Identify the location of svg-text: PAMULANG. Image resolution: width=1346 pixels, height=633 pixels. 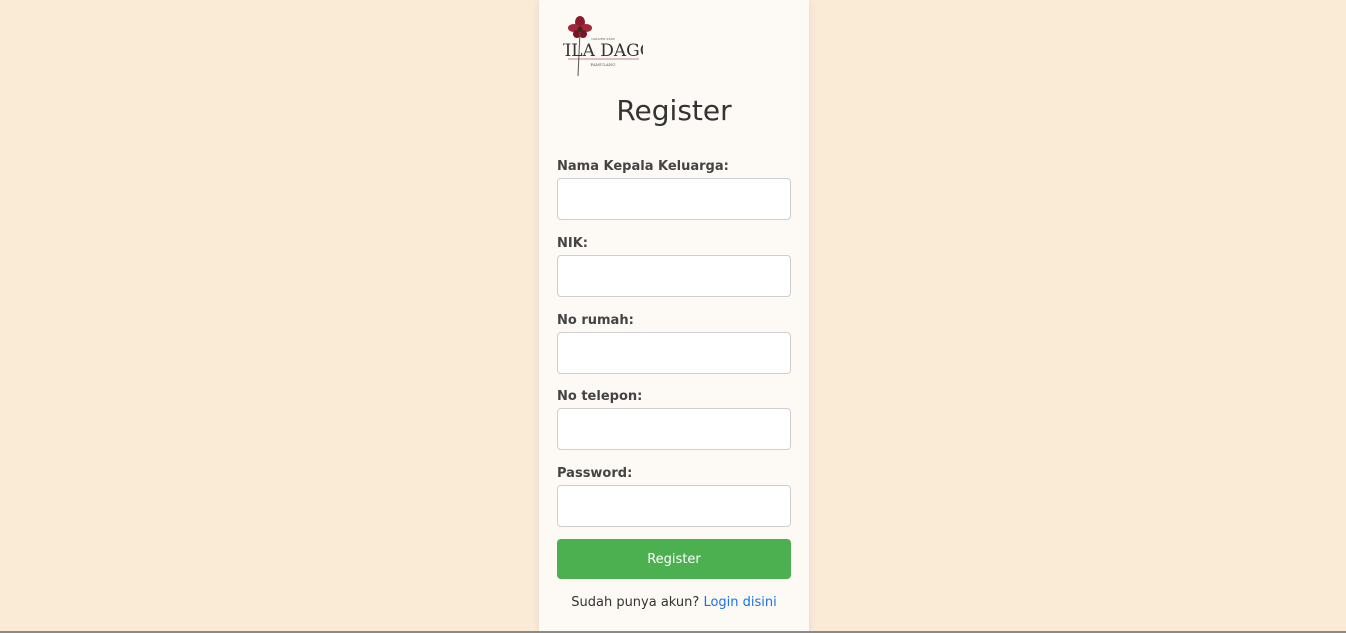
(603, 64).